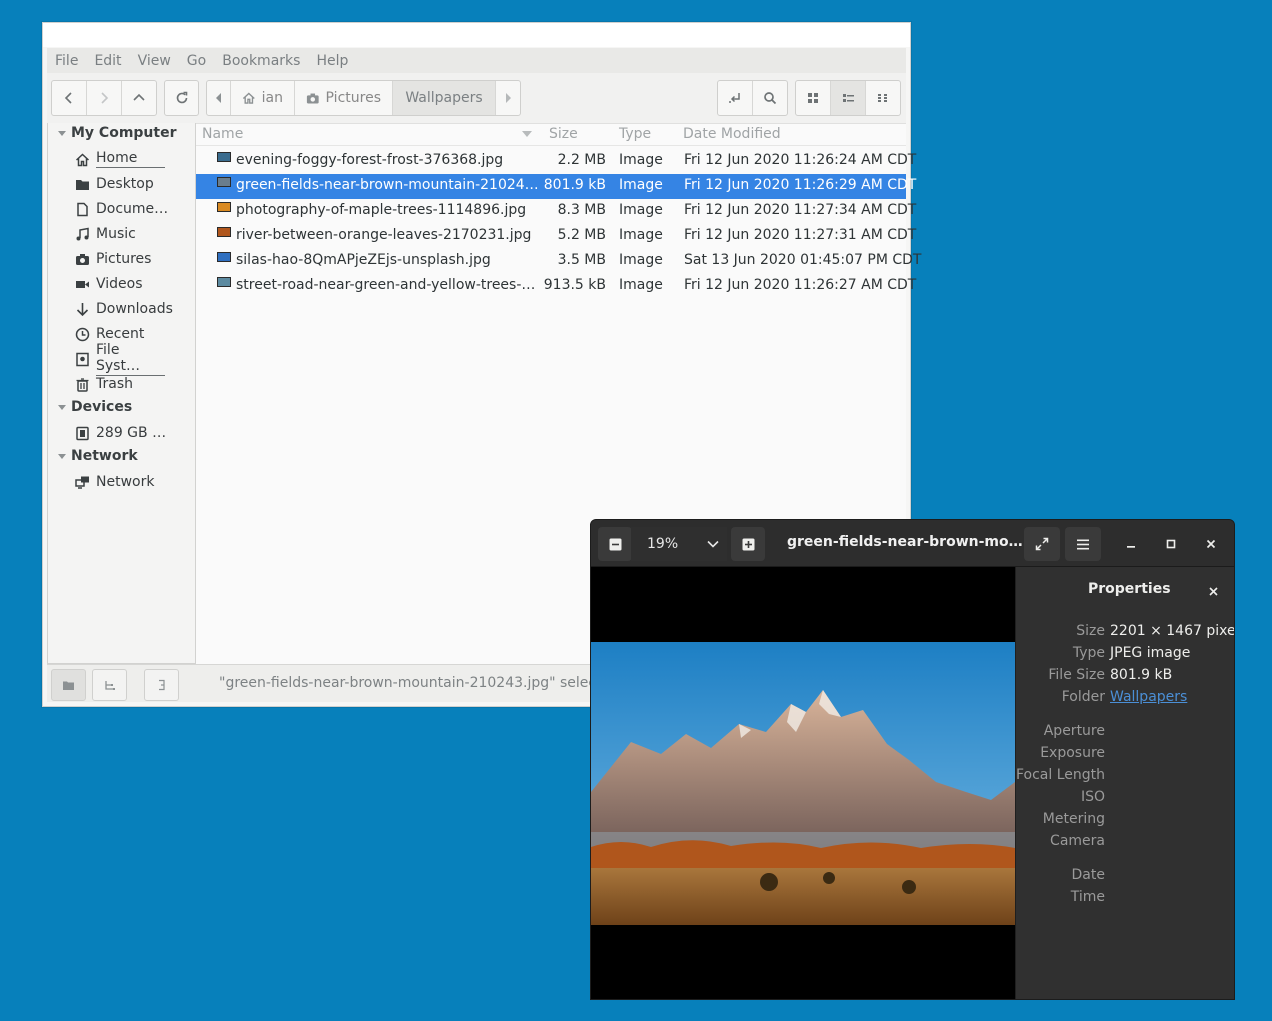  What do you see at coordinates (735, 98) in the screenshot?
I see `location-button` at bounding box center [735, 98].